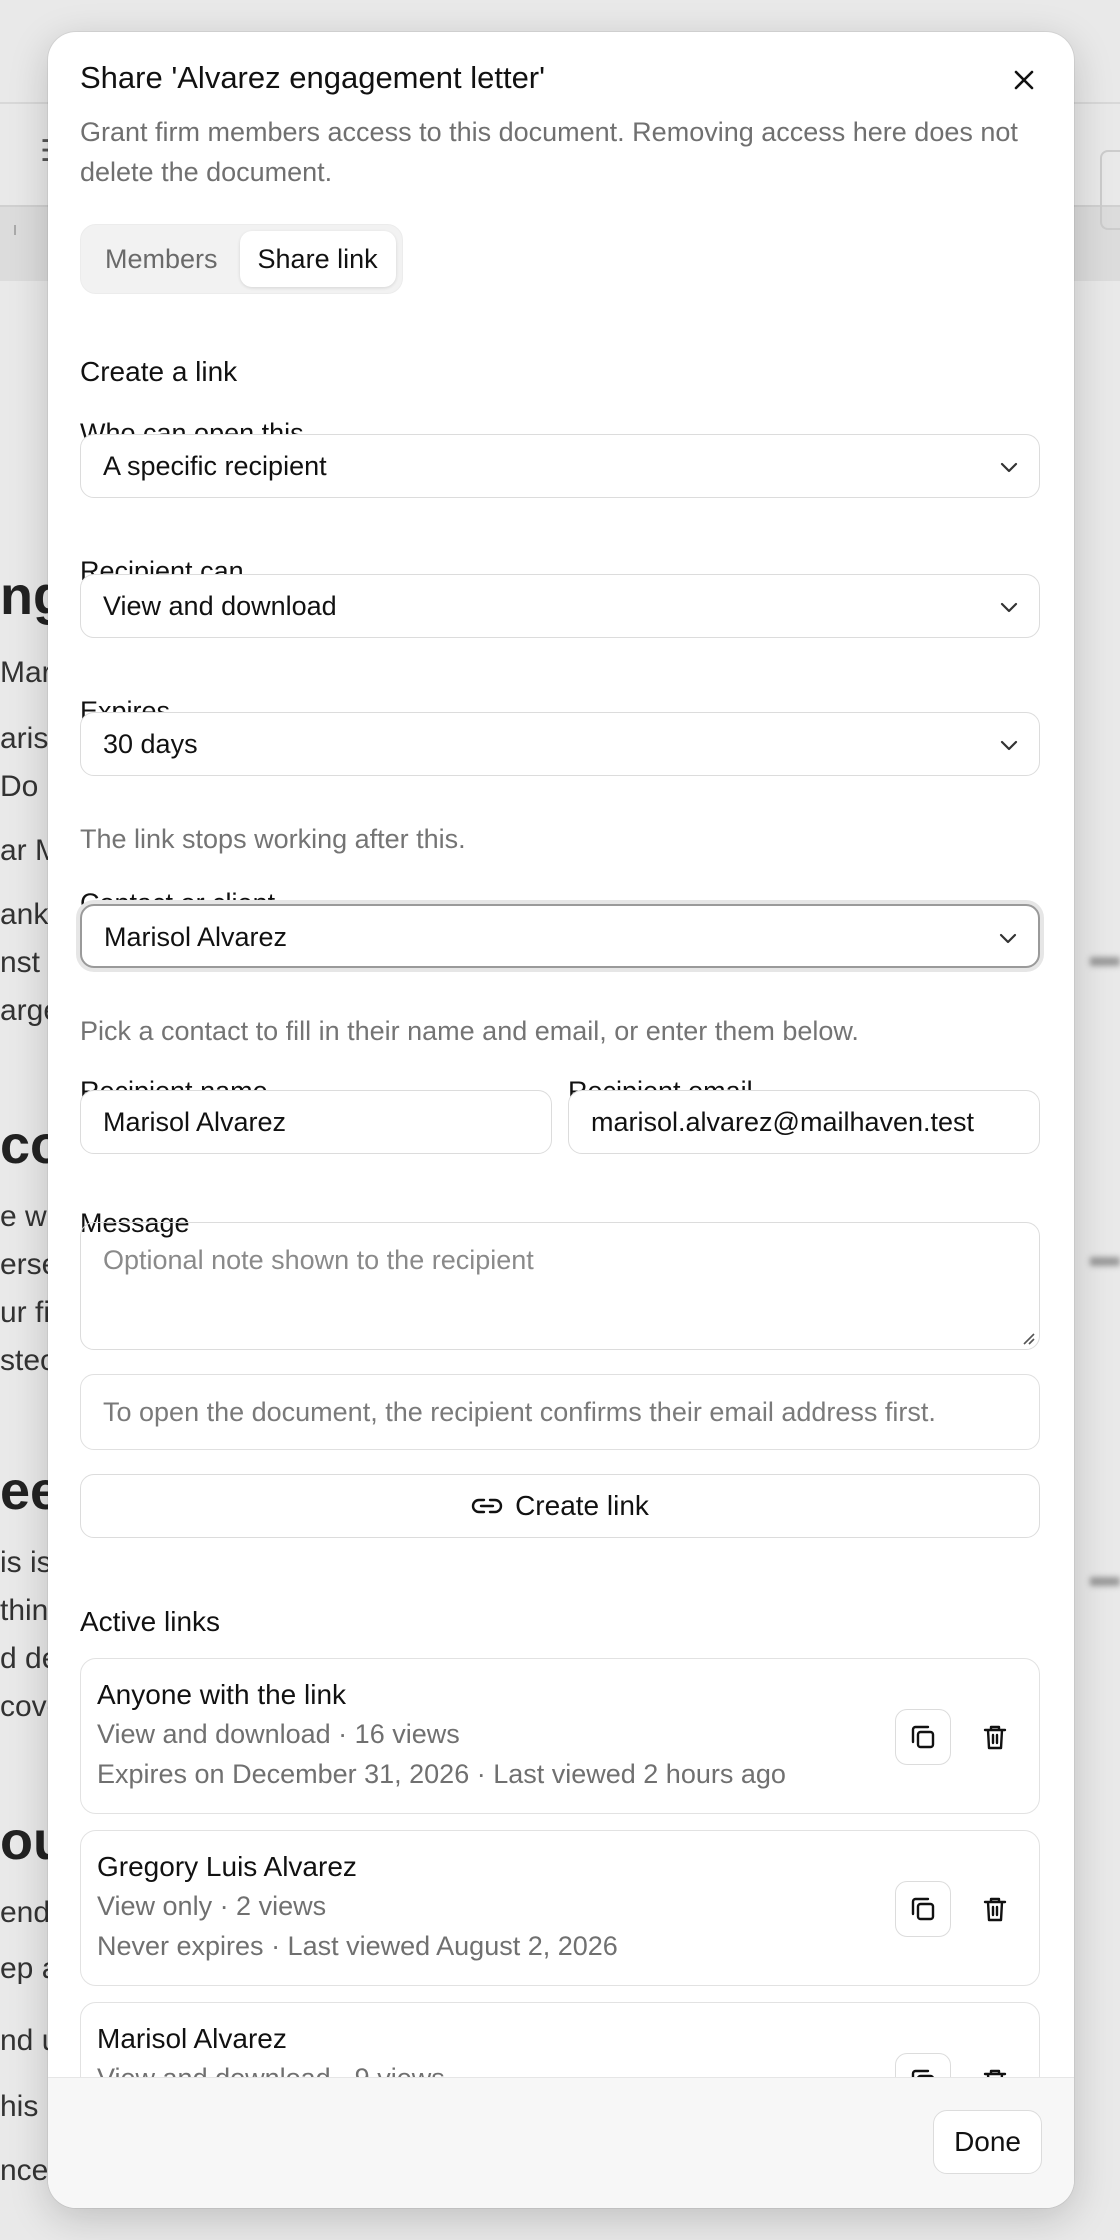  I want to click on background-text: nce, so click(24, 2170).